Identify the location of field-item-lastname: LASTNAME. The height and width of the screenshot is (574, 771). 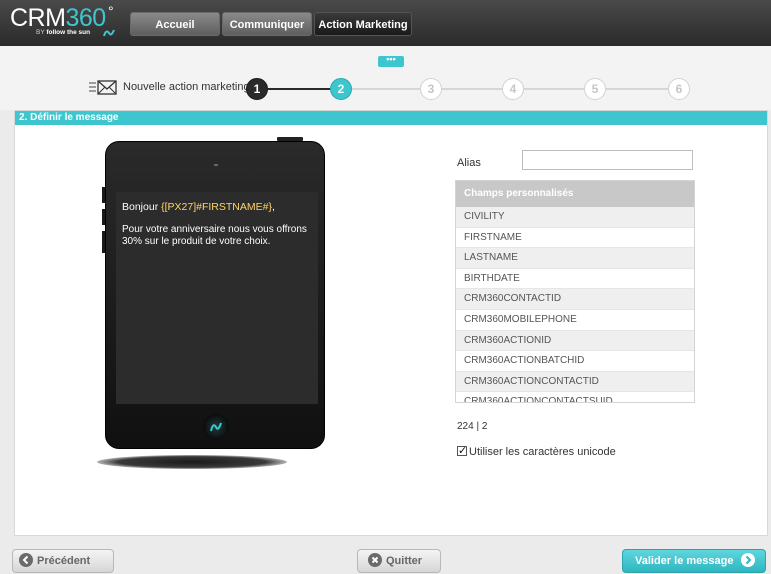
(575, 258).